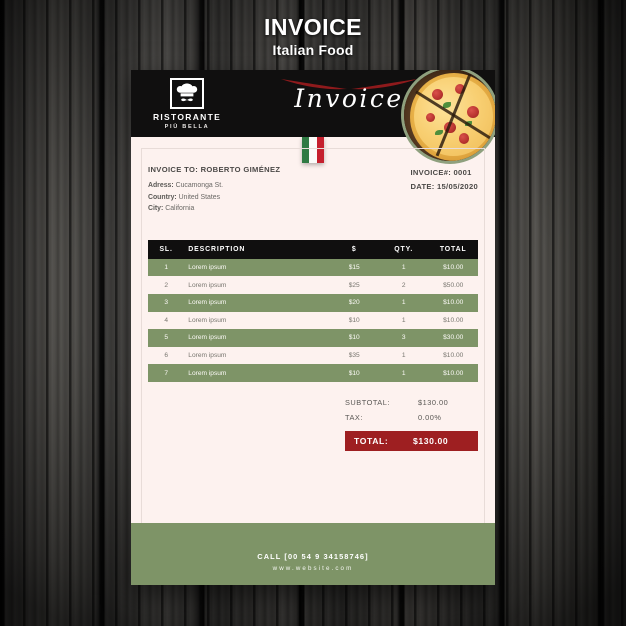 This screenshot has width=626, height=626. Describe the element at coordinates (166, 356) in the screenshot. I see `cell-sl: 6` at that location.